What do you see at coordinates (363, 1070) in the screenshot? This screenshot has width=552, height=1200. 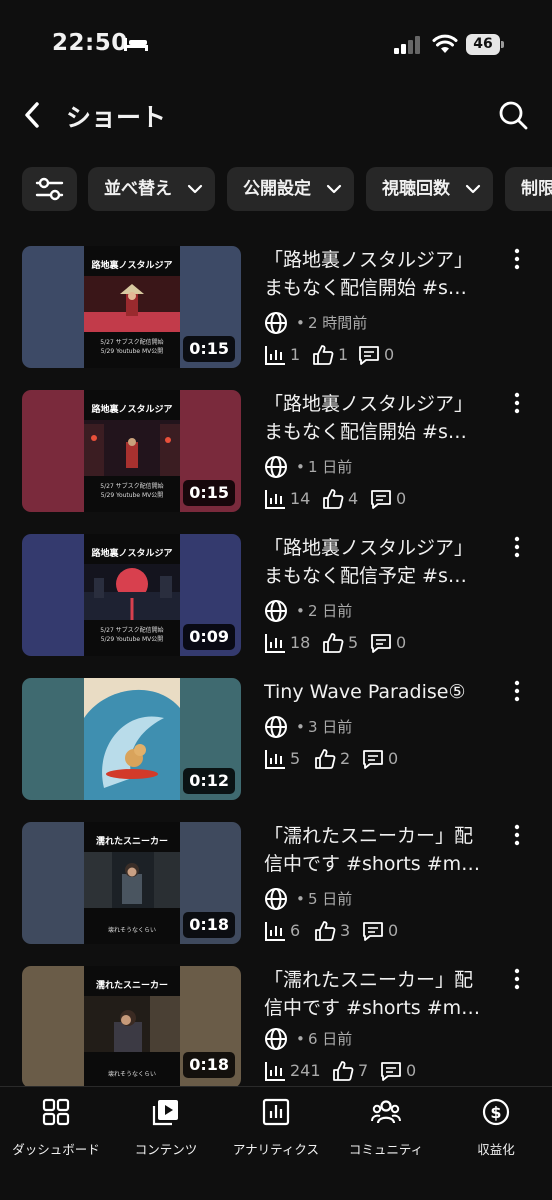 I see `like-count: 7` at bounding box center [363, 1070].